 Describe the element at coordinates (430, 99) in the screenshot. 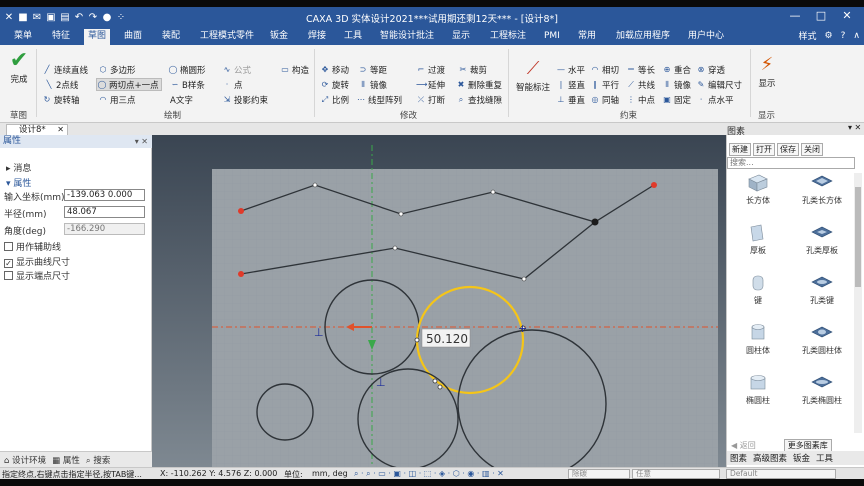

I see `break-button: ⤫ 打断` at that location.